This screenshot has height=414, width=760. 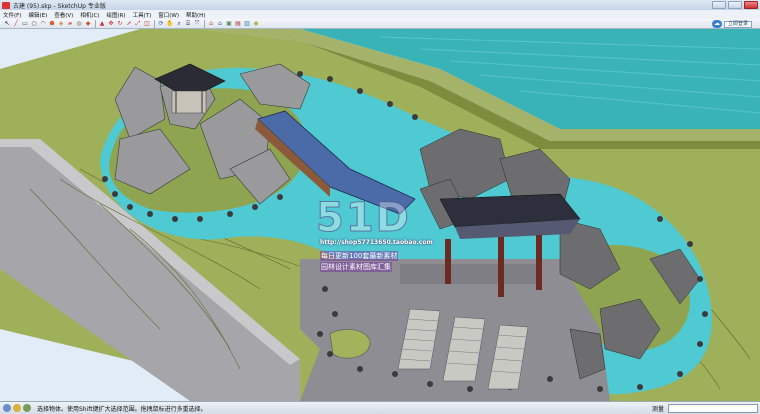 I want to click on menu-camera: 相机(C), so click(x=89, y=15).